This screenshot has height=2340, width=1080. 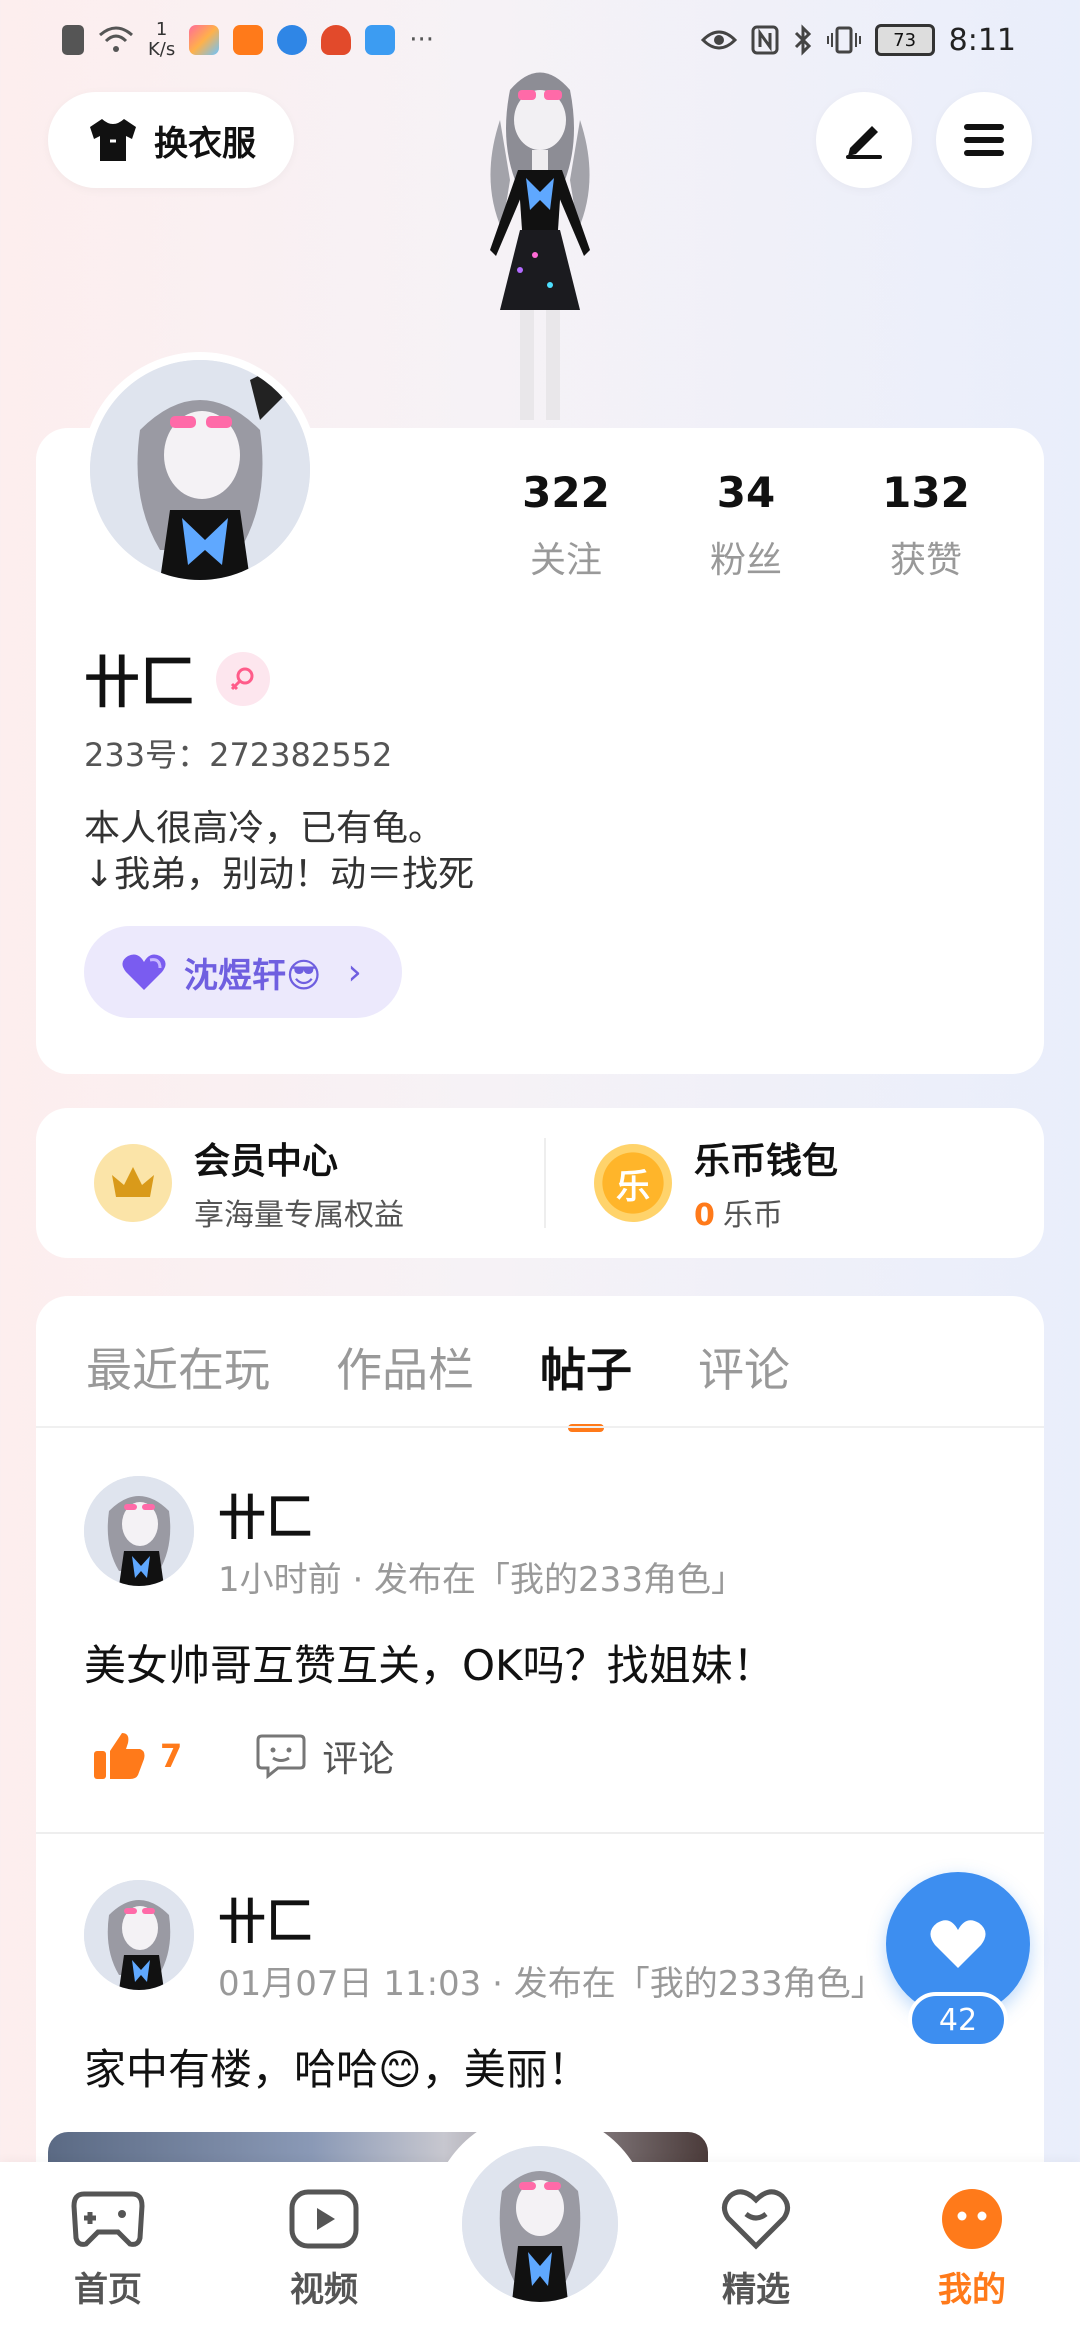 I want to click on clock: 8:11, so click(x=982, y=40).